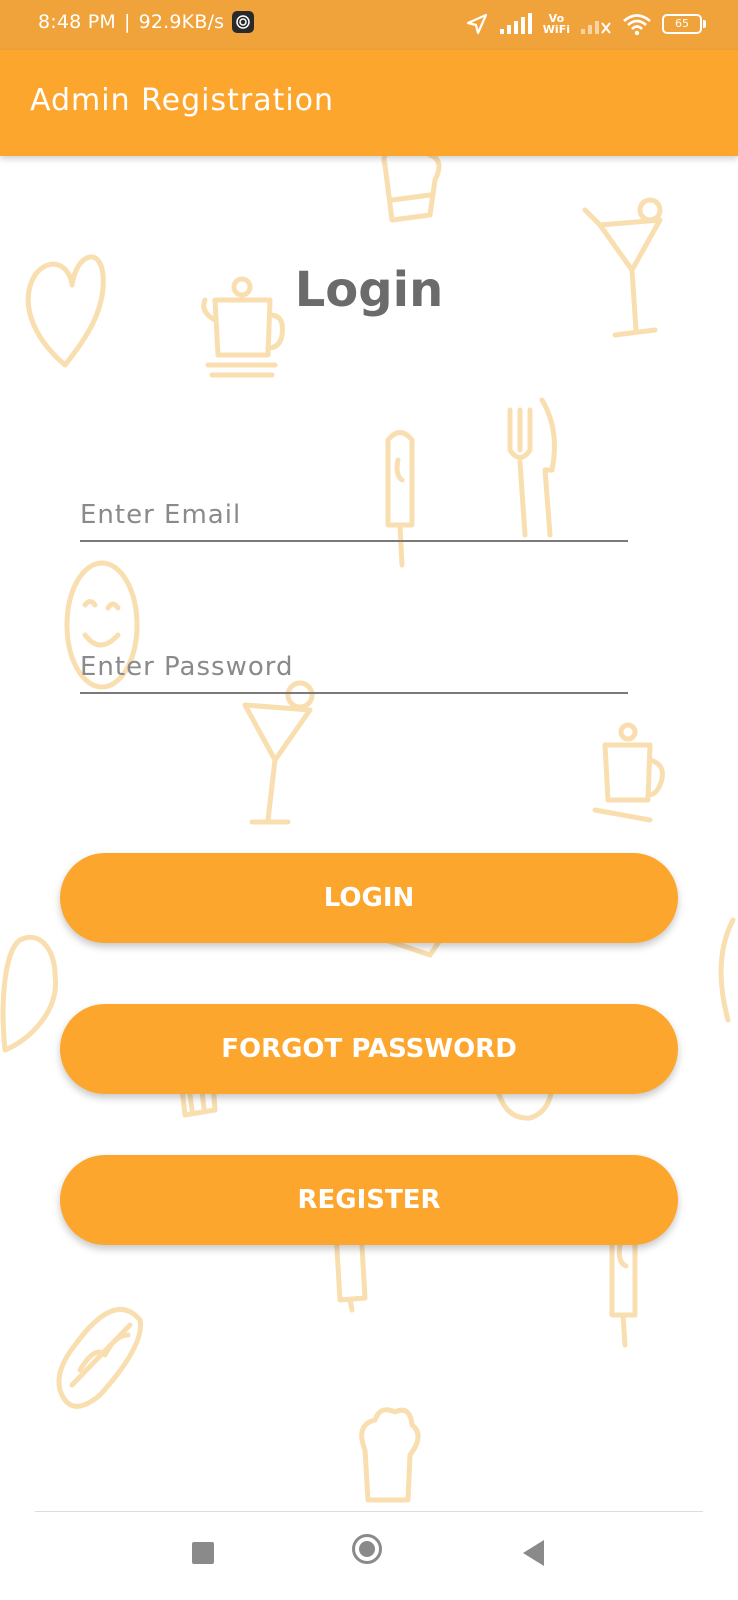 The image size is (738, 1600). What do you see at coordinates (77, 22) in the screenshot?
I see `status-time: 8:48 PM` at bounding box center [77, 22].